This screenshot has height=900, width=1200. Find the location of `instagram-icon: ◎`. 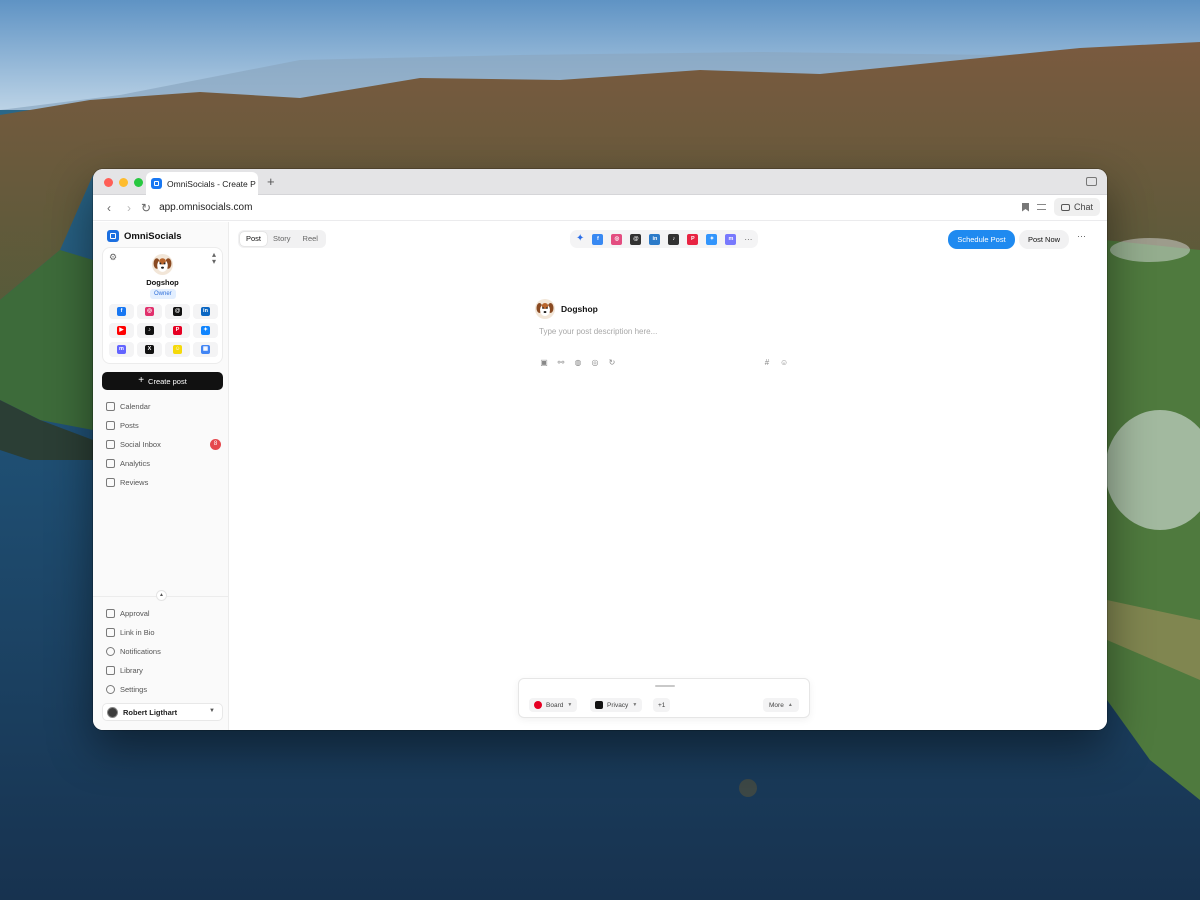

instagram-icon: ◎ is located at coordinates (617, 239).